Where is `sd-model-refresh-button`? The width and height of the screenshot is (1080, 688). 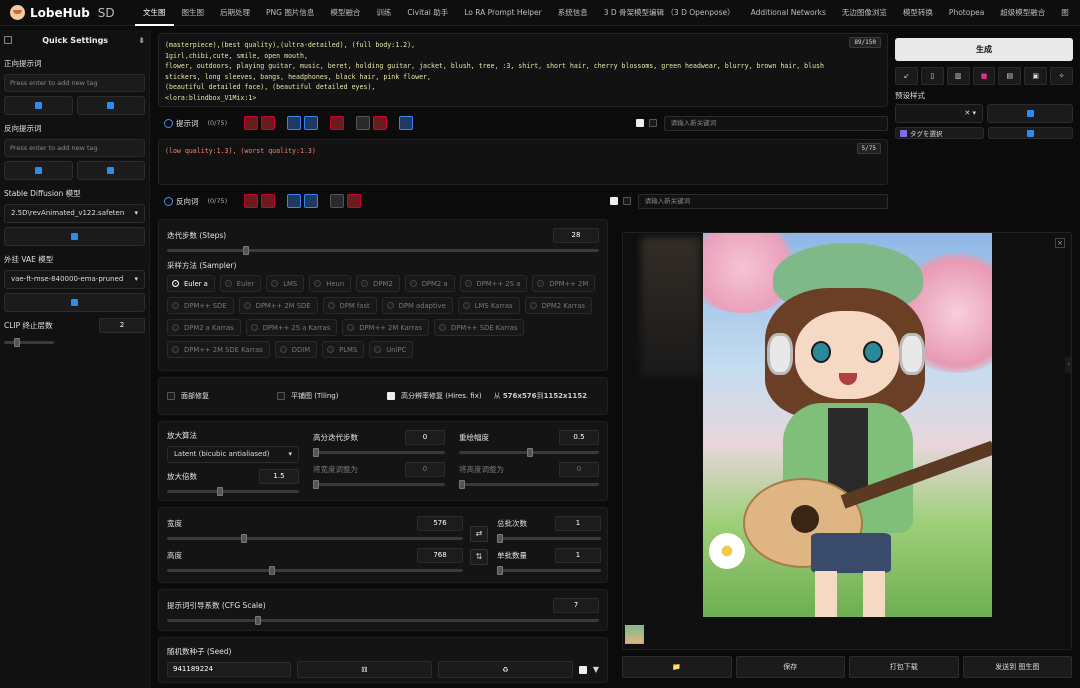
sd-model-refresh-button is located at coordinates (74, 236).